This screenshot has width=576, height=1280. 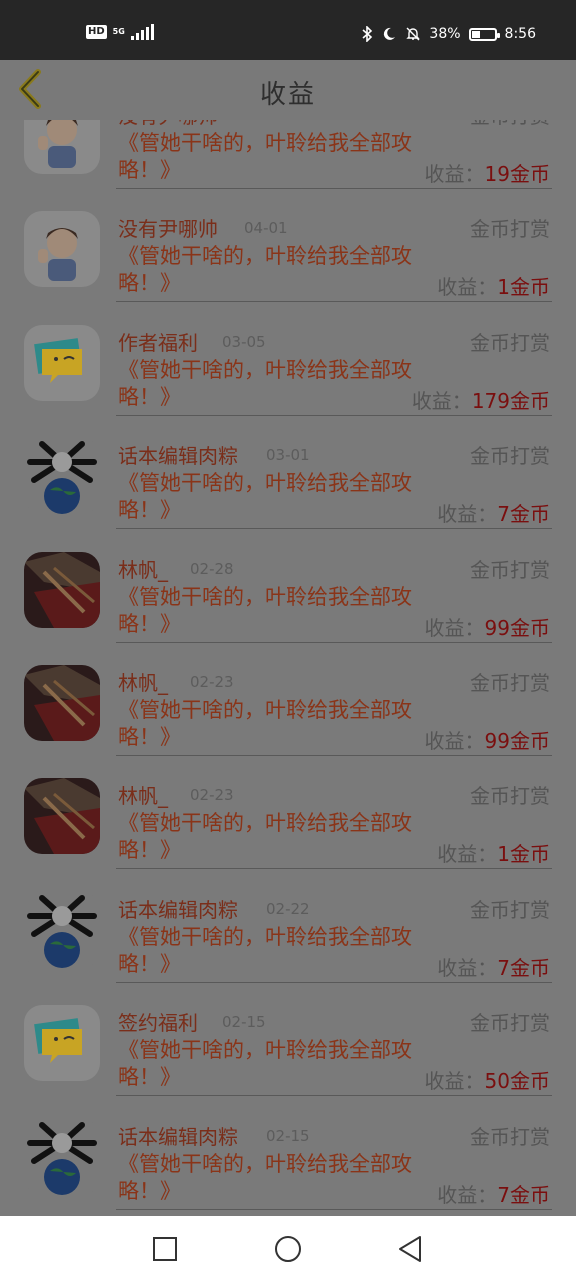 I want to click on navigation-bar, so click(x=288, y=1248).